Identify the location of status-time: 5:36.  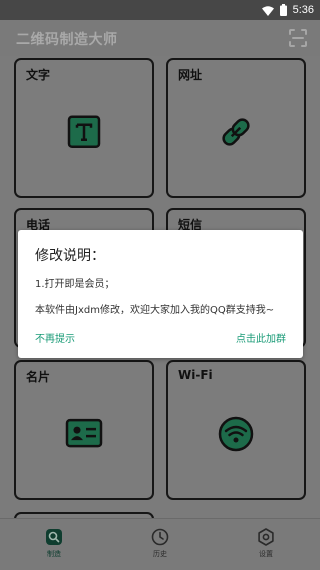
(303, 10).